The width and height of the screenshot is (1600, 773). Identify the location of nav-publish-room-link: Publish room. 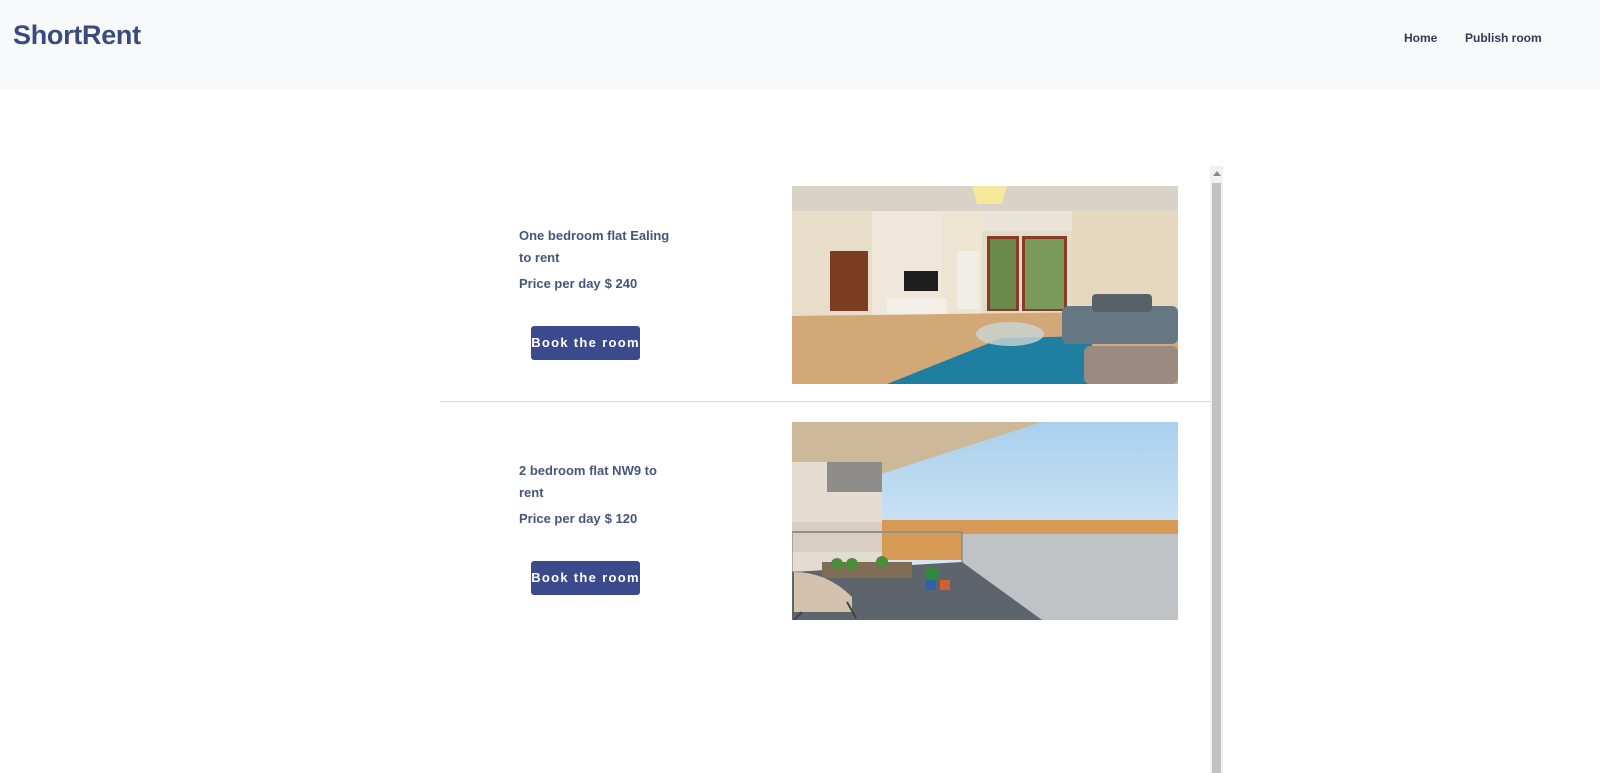
(1503, 38).